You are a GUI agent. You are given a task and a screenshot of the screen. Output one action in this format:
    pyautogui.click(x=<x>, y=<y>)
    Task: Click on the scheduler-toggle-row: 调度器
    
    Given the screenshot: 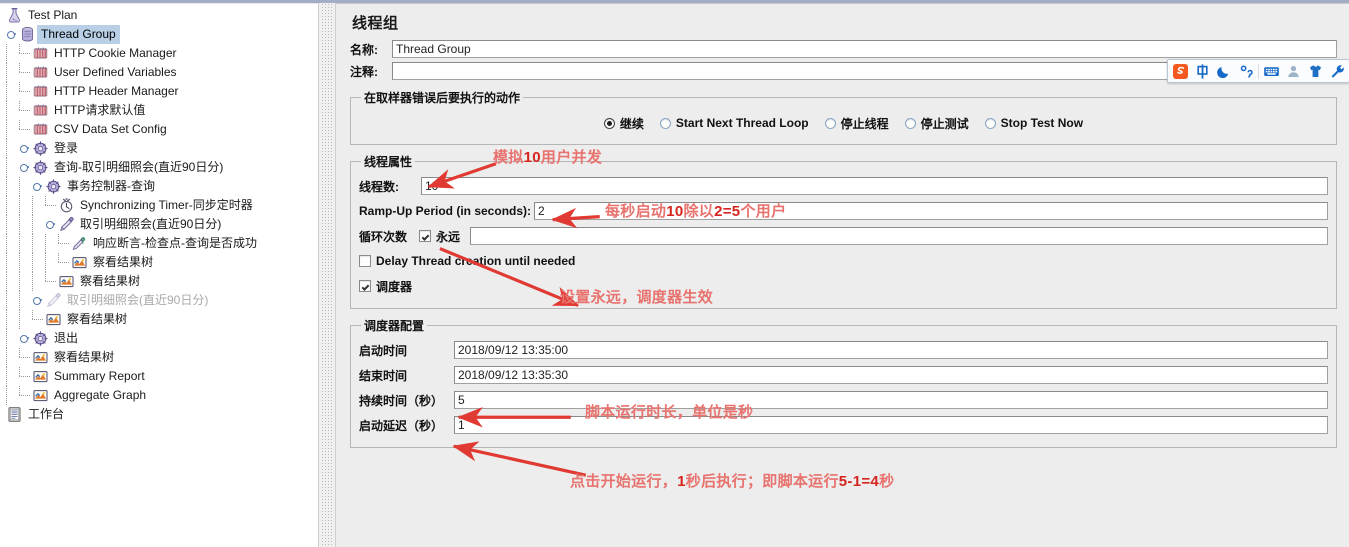 What is the action you would take?
    pyautogui.click(x=843, y=286)
    